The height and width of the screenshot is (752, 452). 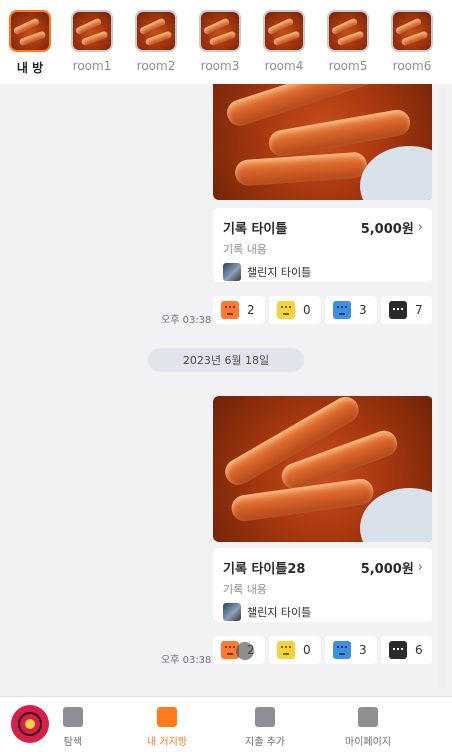 I want to click on comment-count: 6, so click(x=419, y=650).